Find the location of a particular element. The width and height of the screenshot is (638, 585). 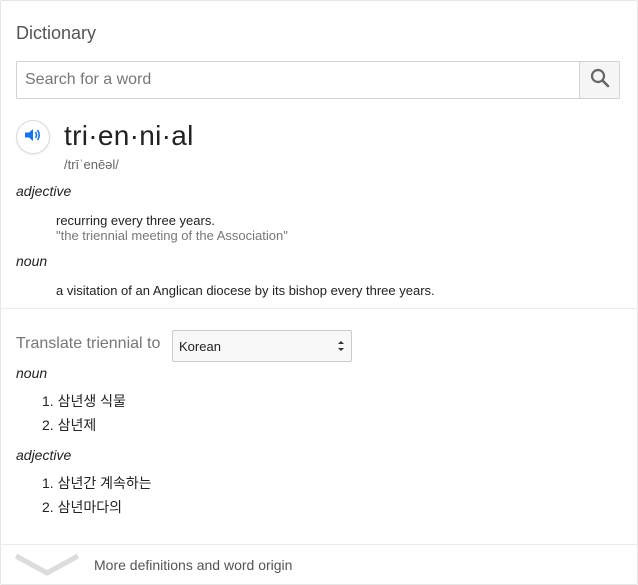

part-of-speech-adjective: adjective is located at coordinates (44, 191).